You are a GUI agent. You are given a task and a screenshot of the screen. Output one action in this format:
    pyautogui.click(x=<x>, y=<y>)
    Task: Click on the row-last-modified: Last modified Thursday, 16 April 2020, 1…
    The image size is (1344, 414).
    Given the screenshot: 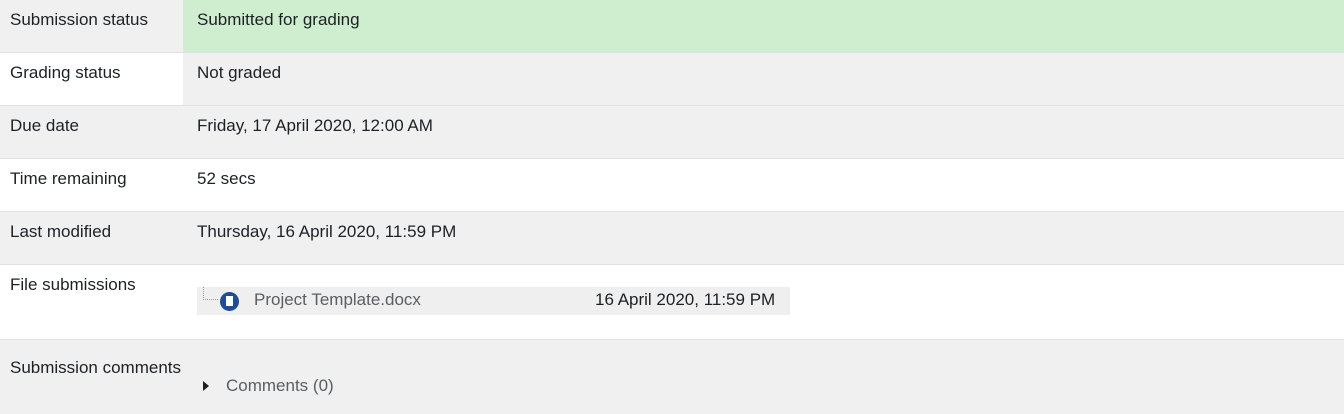 What is the action you would take?
    pyautogui.click(x=672, y=238)
    